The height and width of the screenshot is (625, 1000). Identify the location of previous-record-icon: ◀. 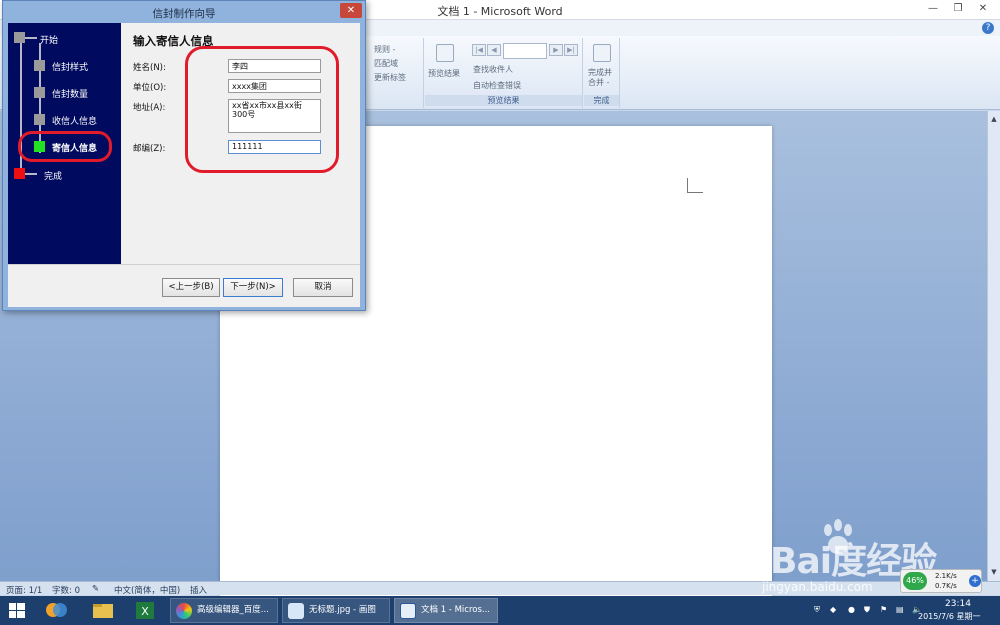
(494, 50).